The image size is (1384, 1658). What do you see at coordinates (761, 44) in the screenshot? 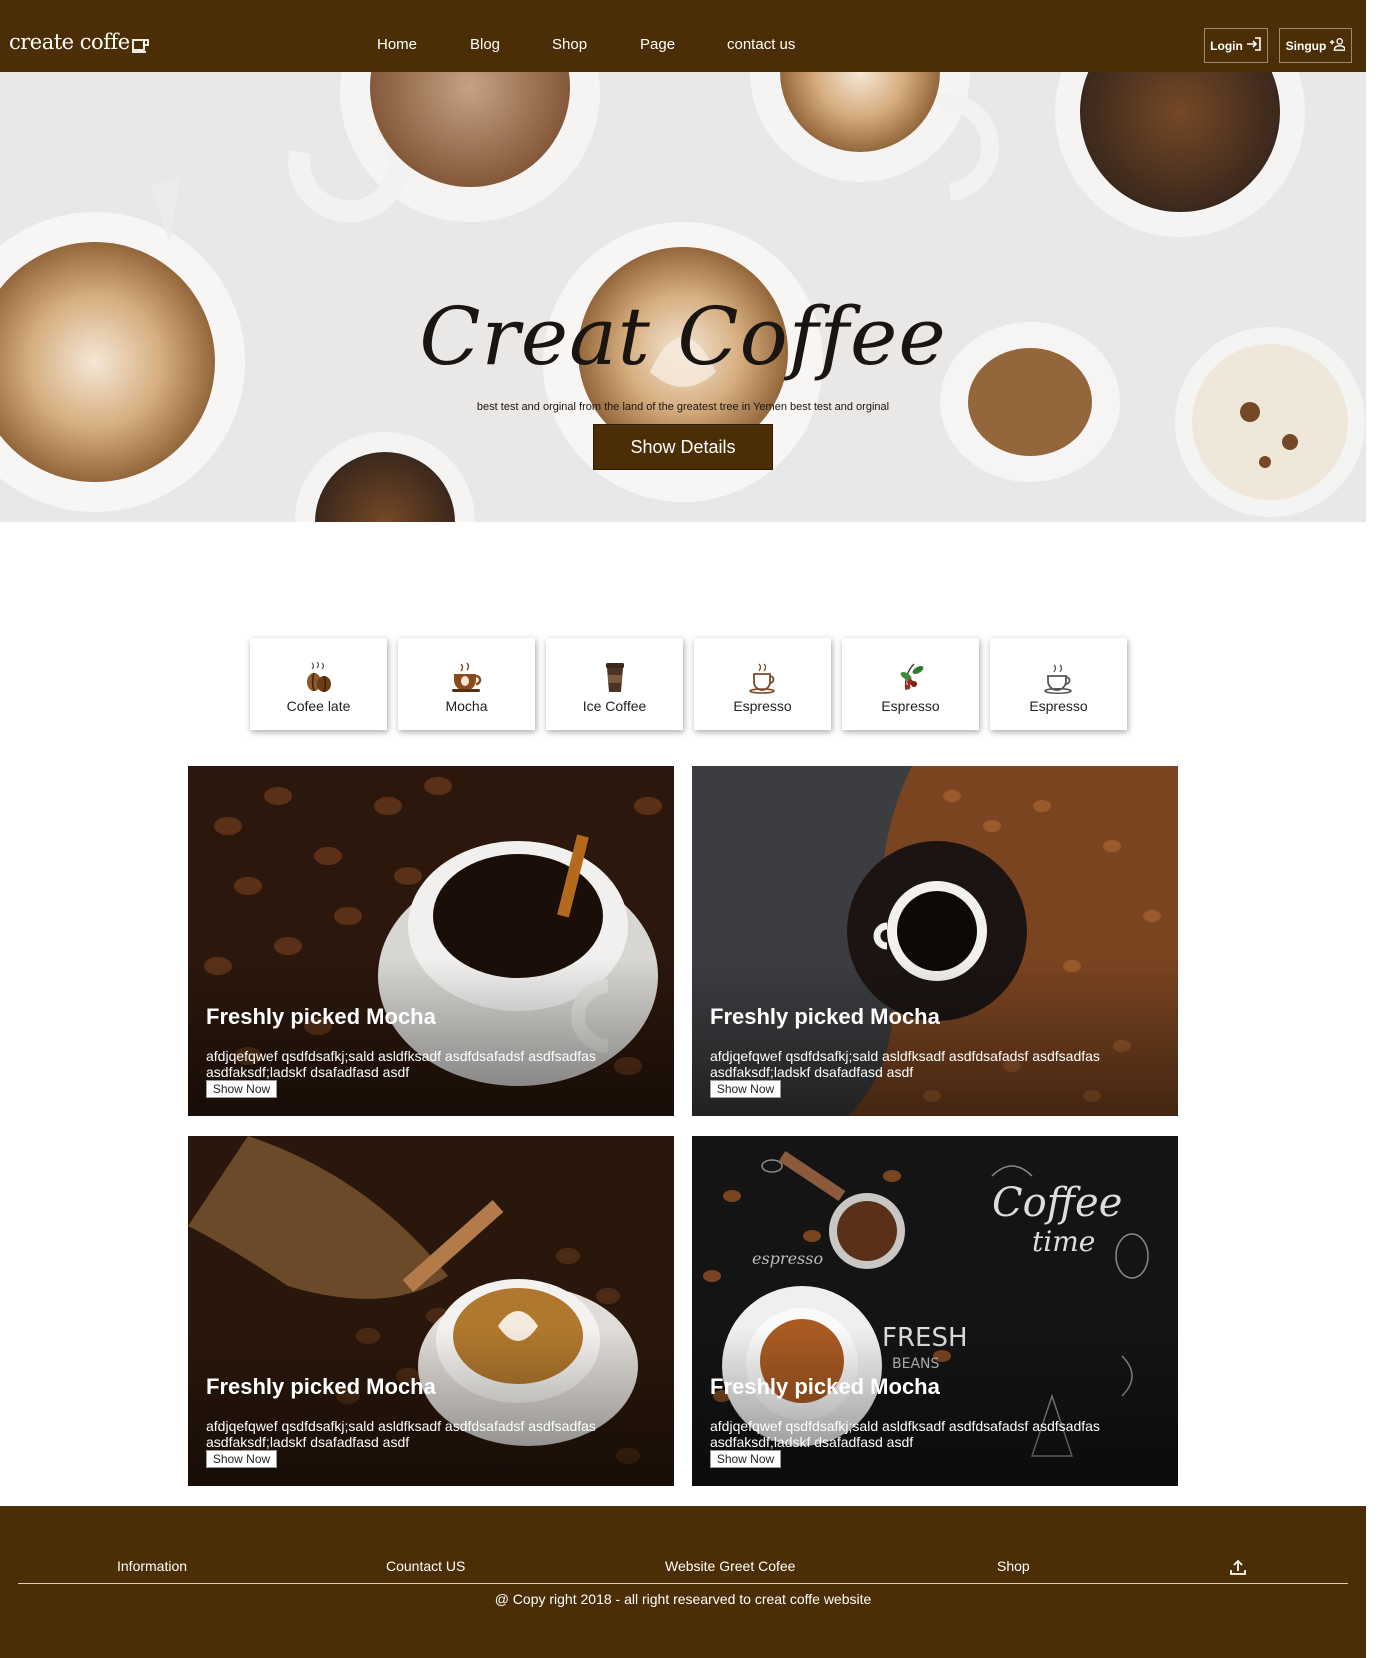
I see `nav-contact: contact us` at bounding box center [761, 44].